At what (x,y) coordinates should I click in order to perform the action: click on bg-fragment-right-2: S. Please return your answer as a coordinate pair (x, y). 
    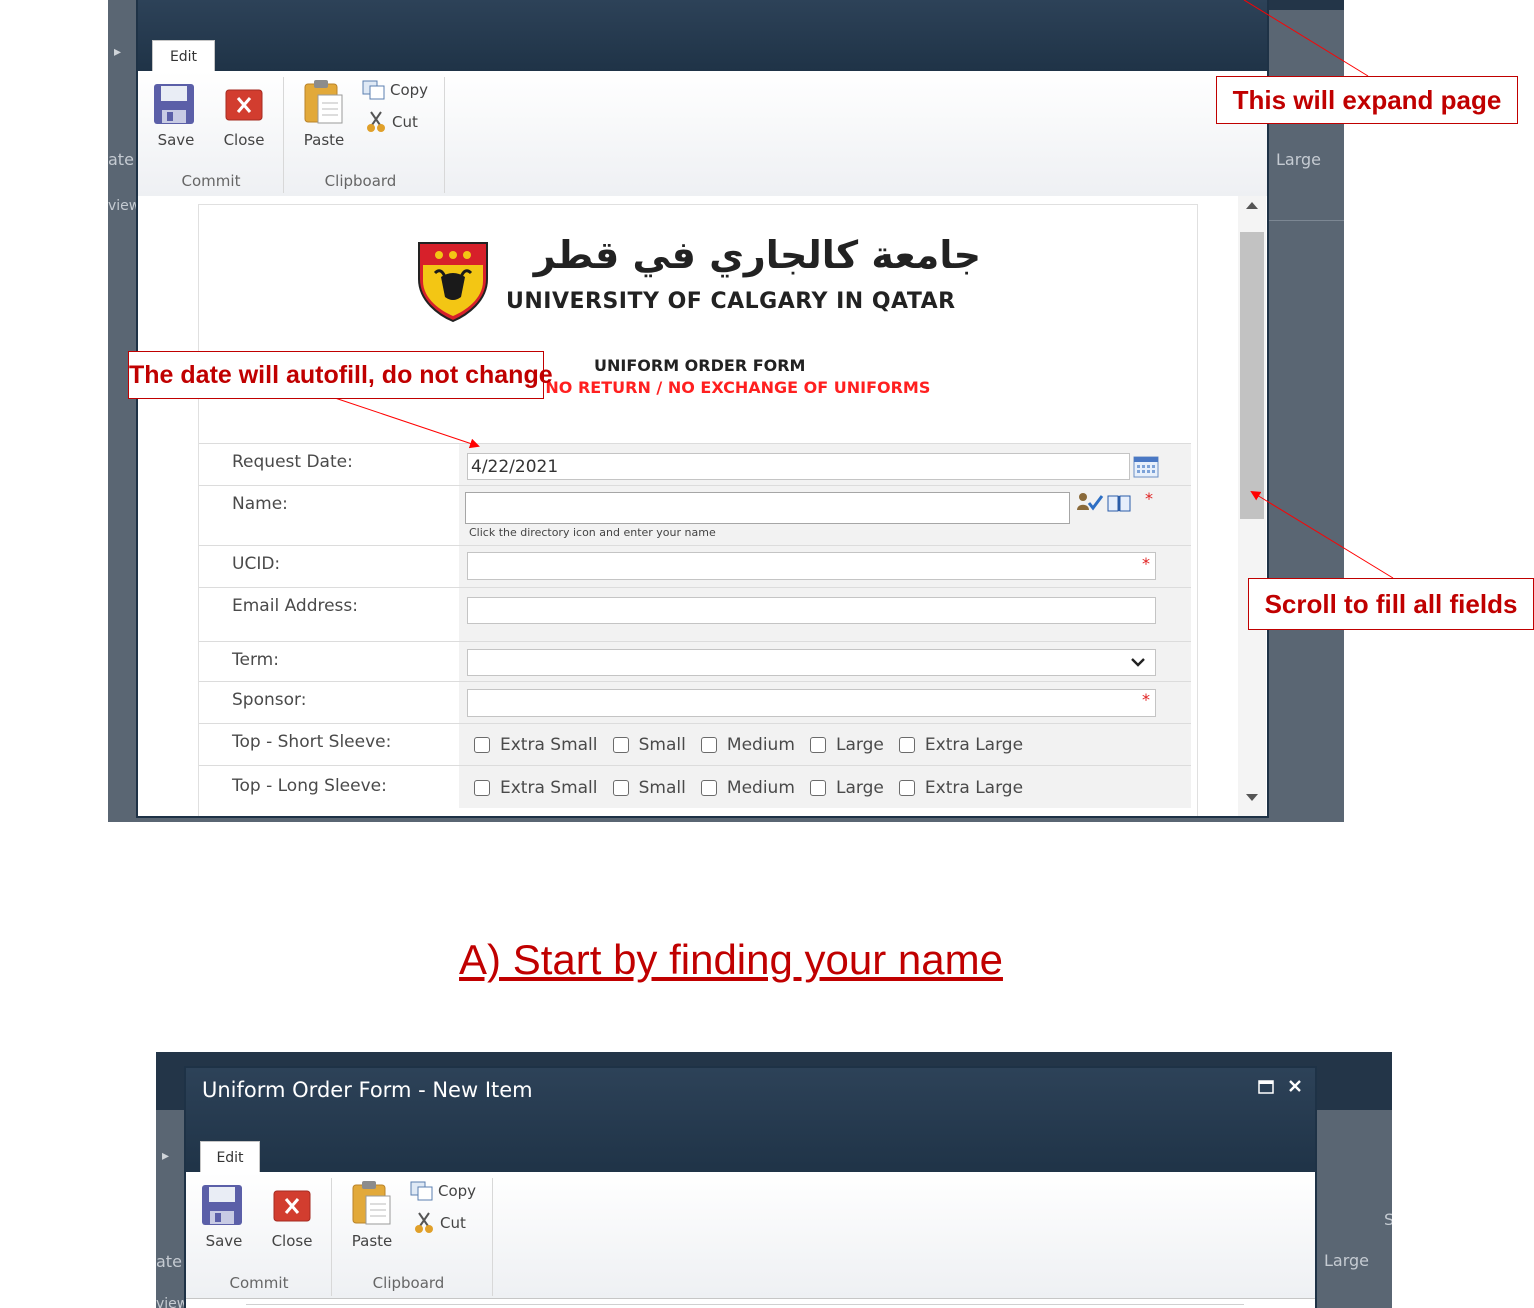
    Looking at the image, I should click on (1388, 1219).